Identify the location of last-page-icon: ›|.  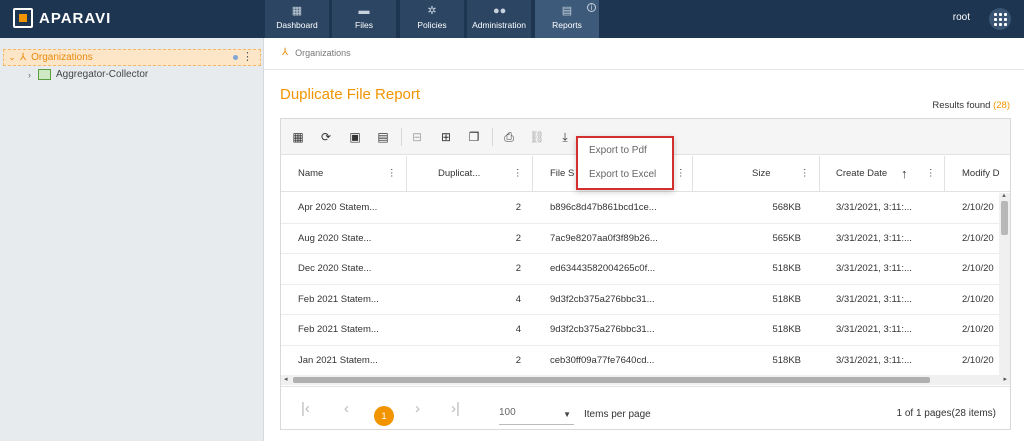
(455, 408).